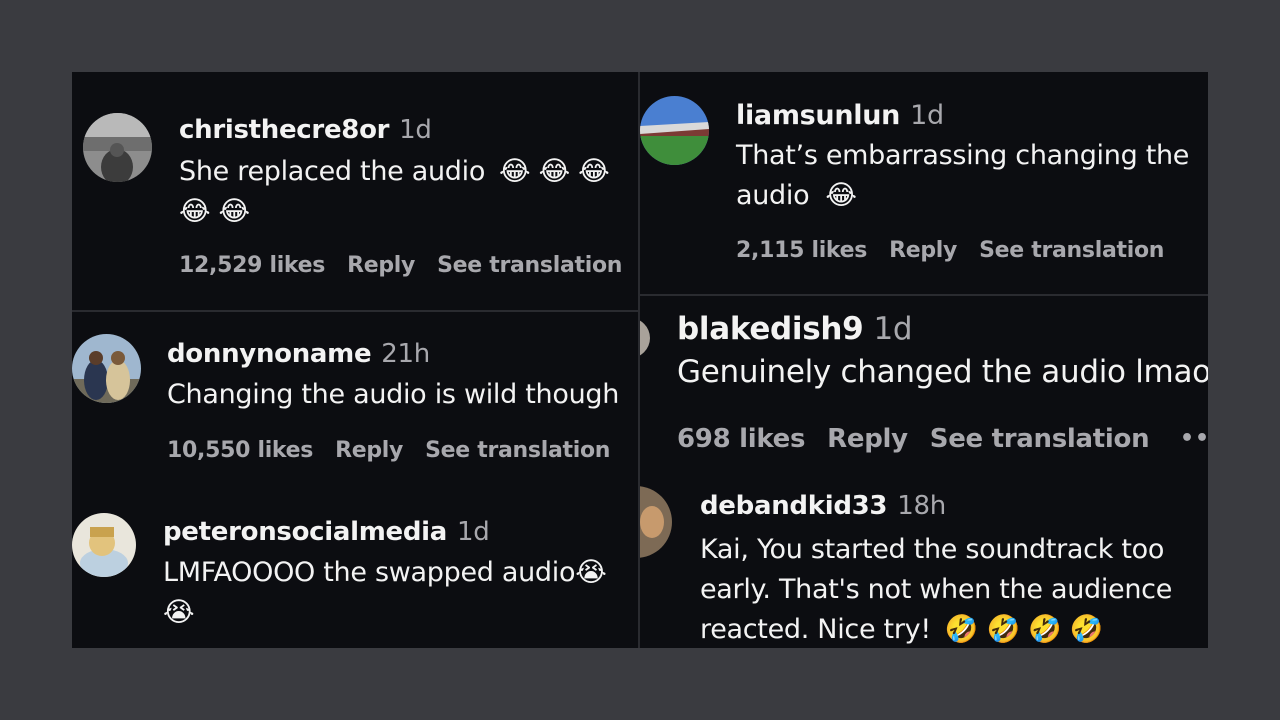  I want to click on comment-text: Changing the audio is wild though, so click(393, 395).